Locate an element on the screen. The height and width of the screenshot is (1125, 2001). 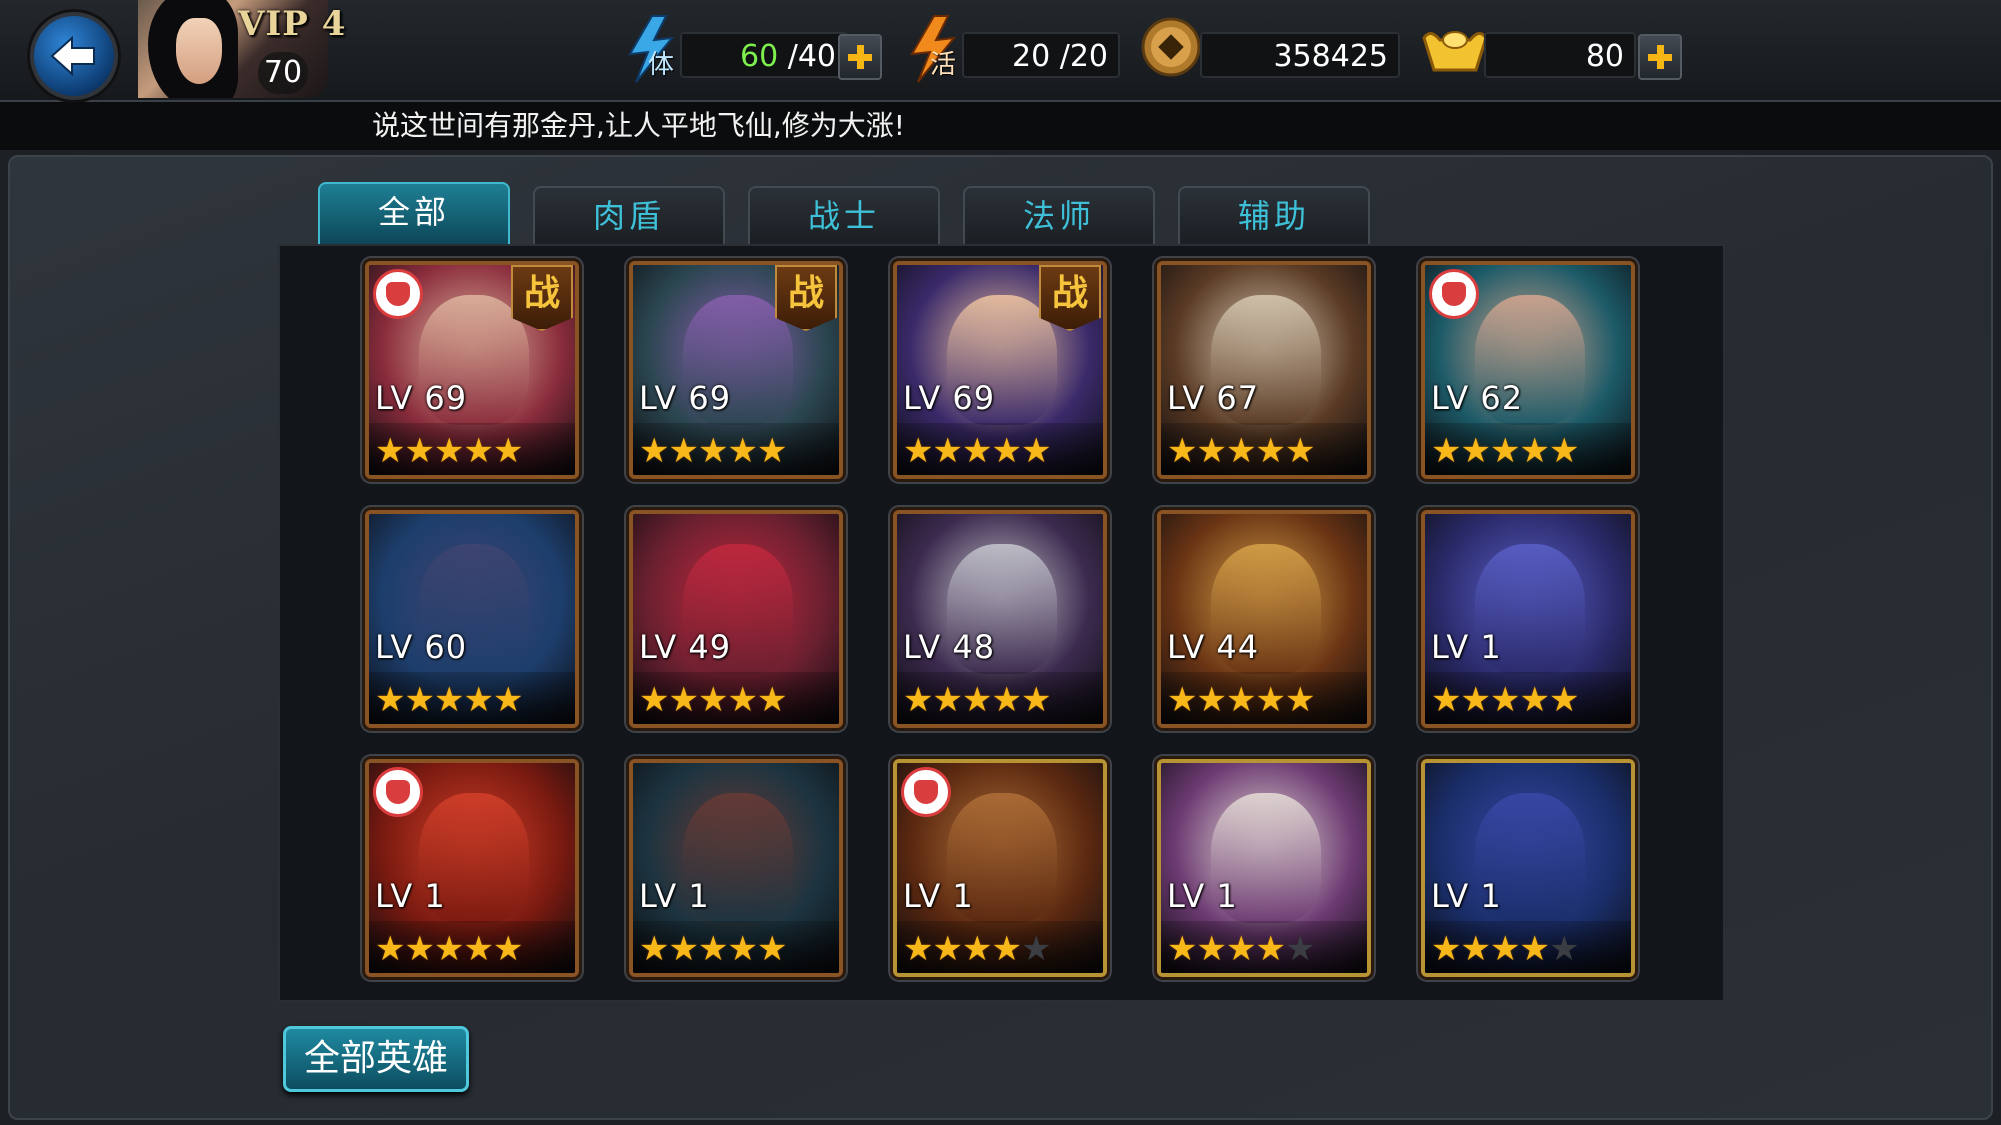
stamina-icon-char: 体 is located at coordinates (661, 65).